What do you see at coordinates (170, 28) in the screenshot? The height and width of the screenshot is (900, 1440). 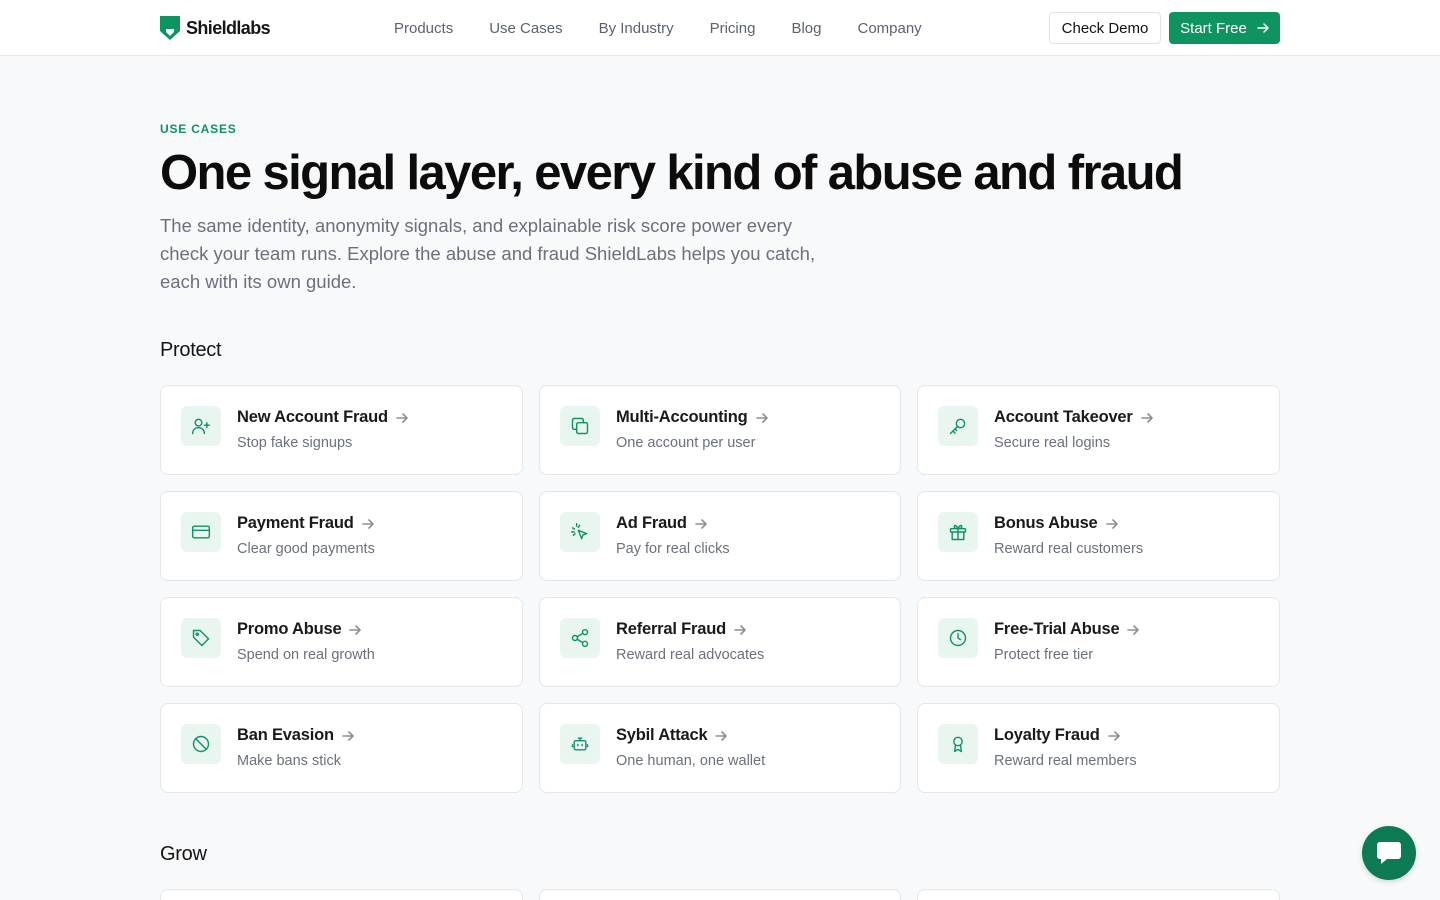 I see `shield-logo-icon` at bounding box center [170, 28].